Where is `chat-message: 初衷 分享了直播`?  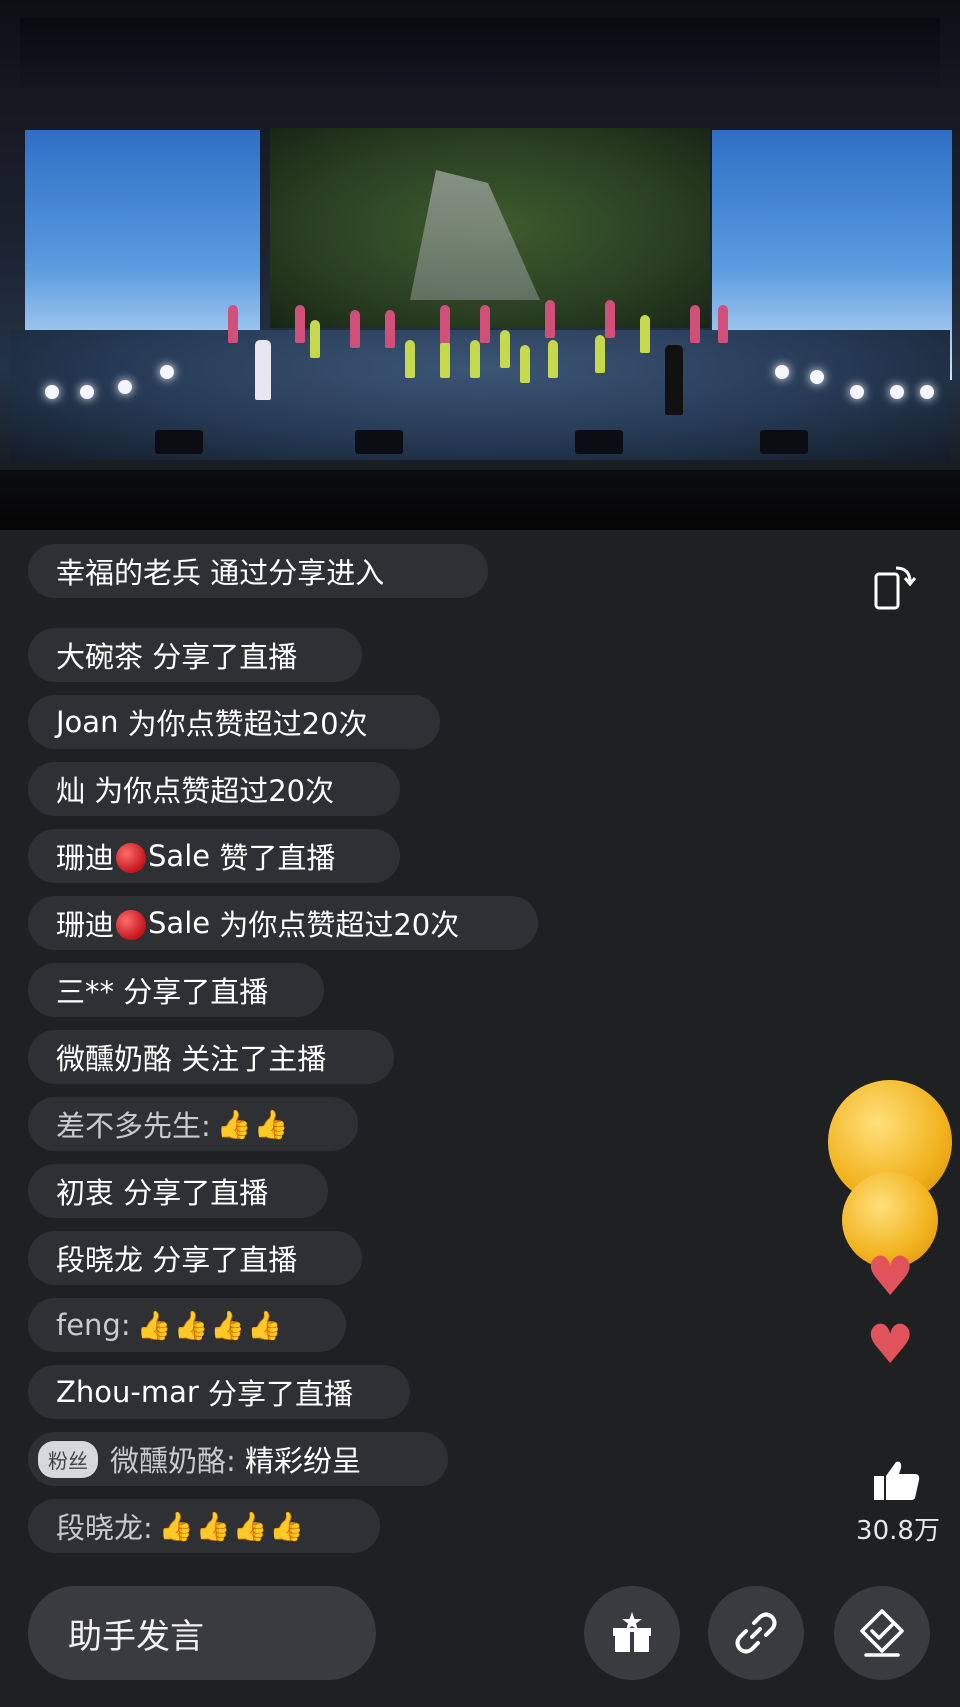
chat-message: 初衷 分享了直播 is located at coordinates (178, 1191).